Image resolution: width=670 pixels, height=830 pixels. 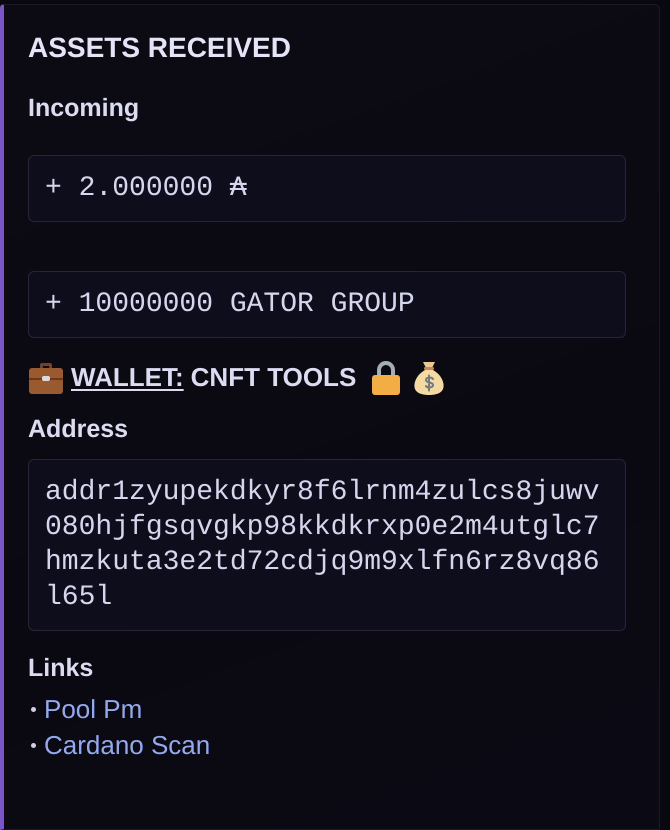 What do you see at coordinates (78, 429) in the screenshot?
I see `field-name: Address` at bounding box center [78, 429].